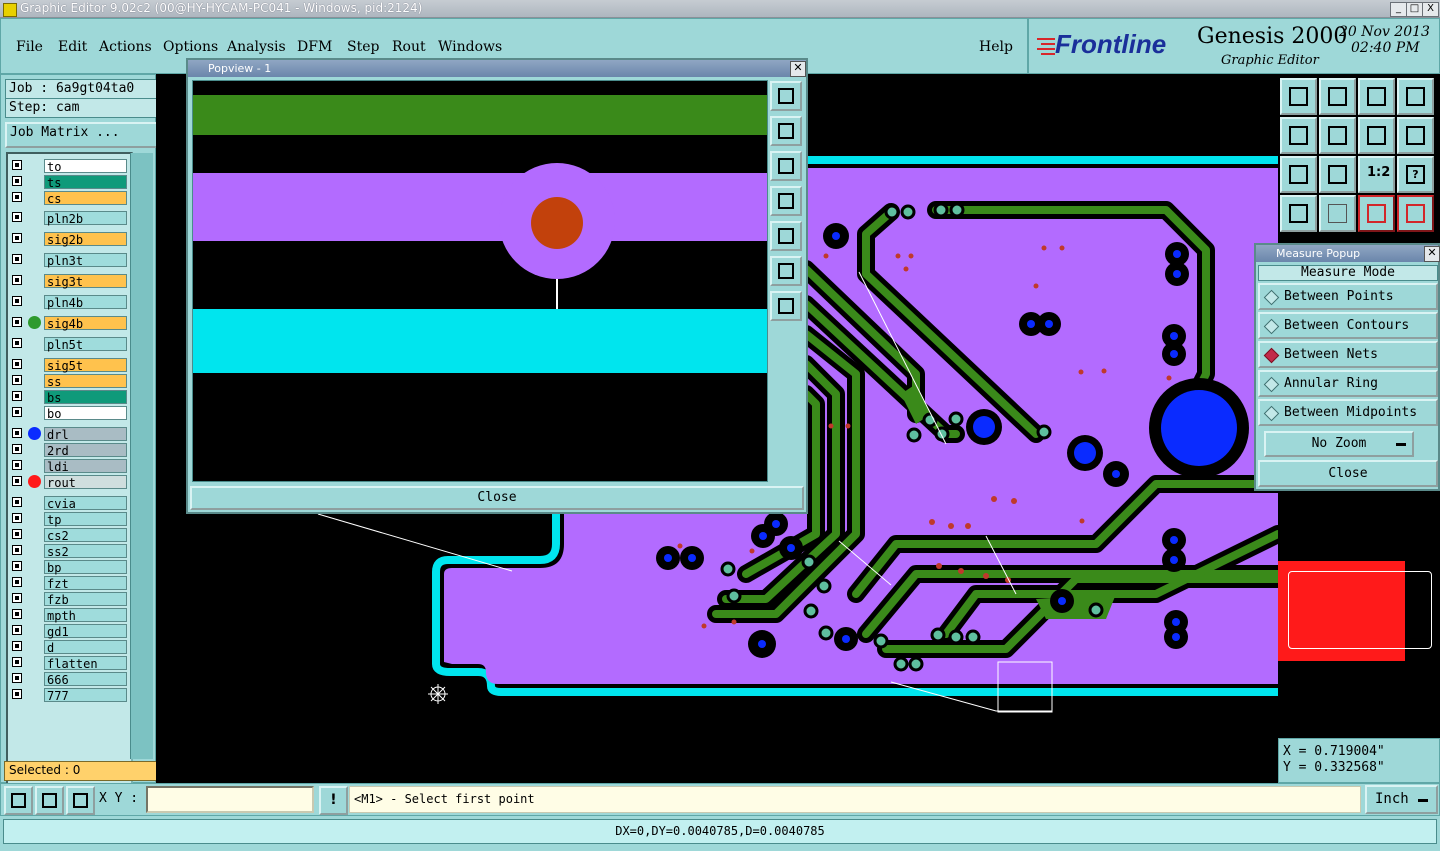  What do you see at coordinates (1415, 174) in the screenshot?
I see `help-button: ?` at bounding box center [1415, 174].